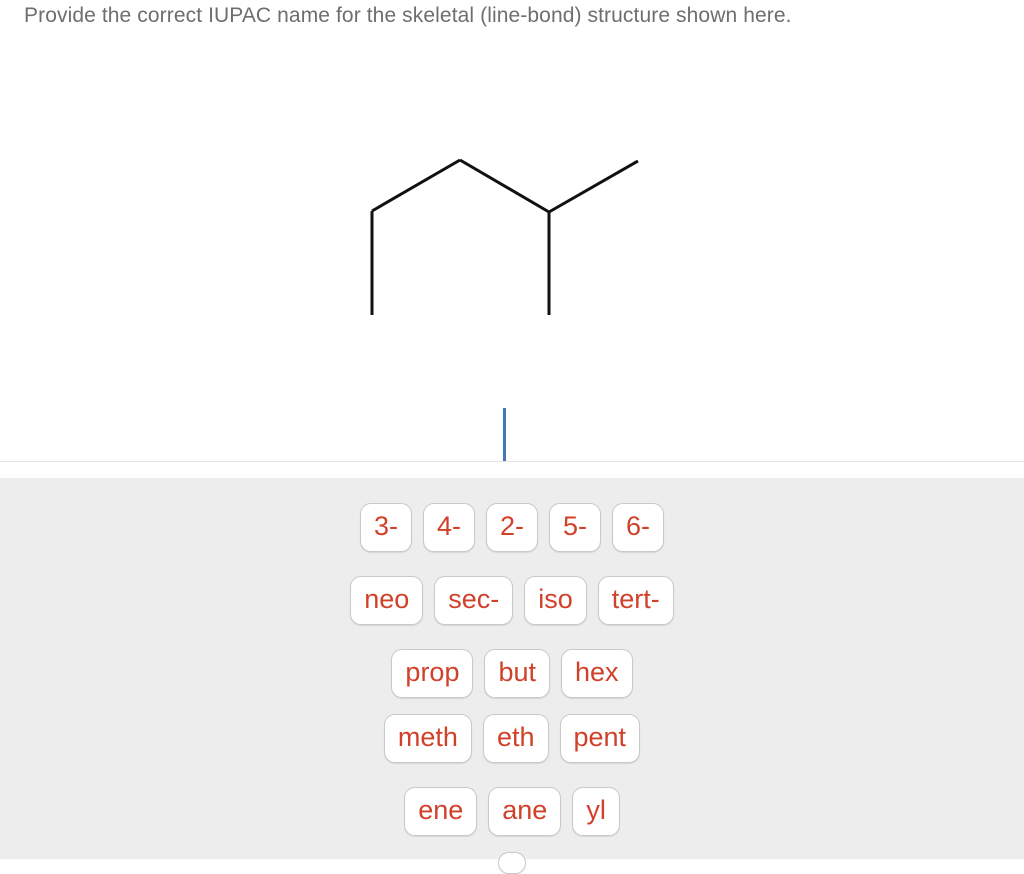 This screenshot has height=874, width=1024. What do you see at coordinates (515, 738) in the screenshot?
I see `token-button: eth` at bounding box center [515, 738].